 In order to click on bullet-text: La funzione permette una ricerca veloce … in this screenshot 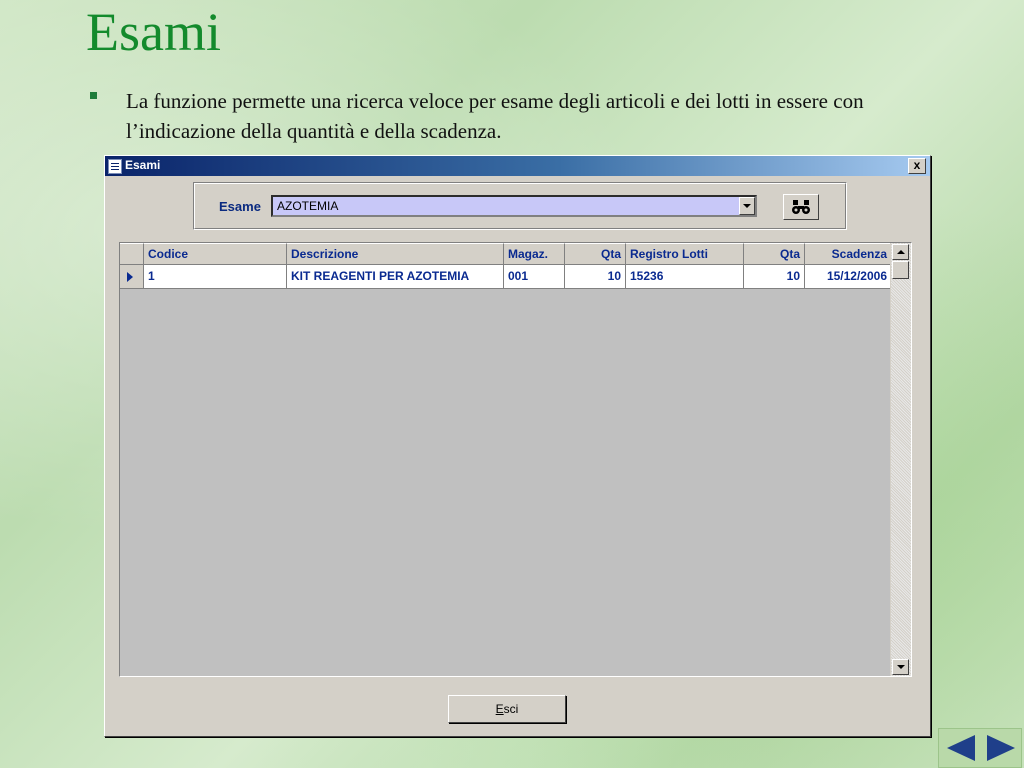, I will do `click(495, 116)`.